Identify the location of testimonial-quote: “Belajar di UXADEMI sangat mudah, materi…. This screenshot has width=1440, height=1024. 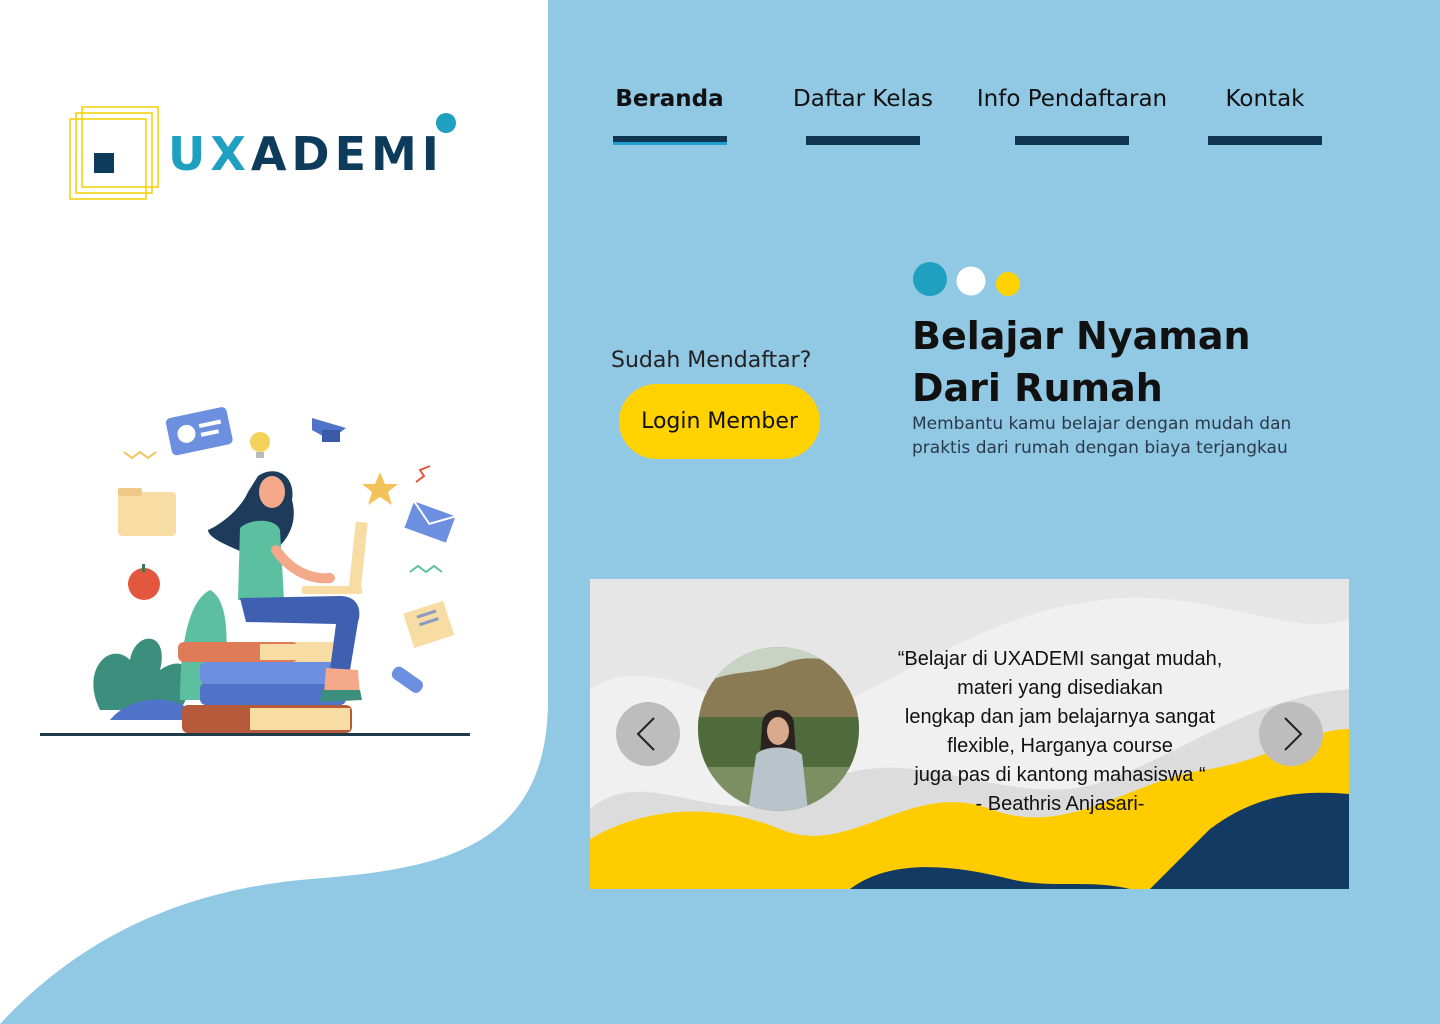
(1060, 732).